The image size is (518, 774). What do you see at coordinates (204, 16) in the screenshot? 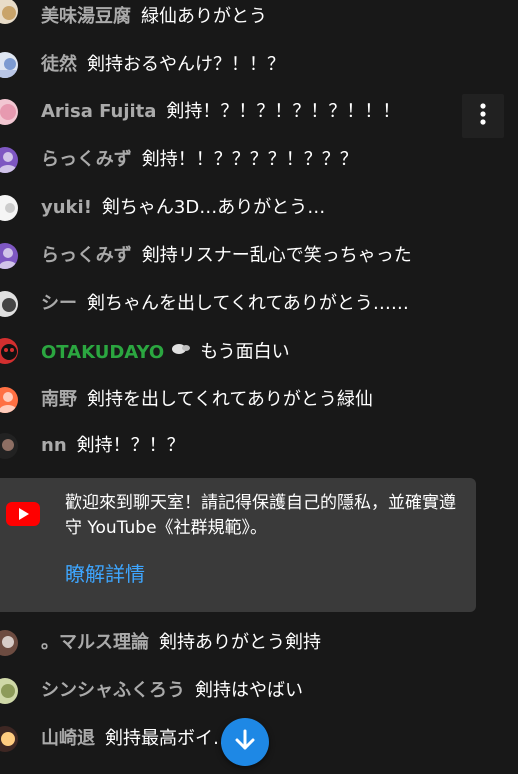
I see `chat-text: 緑仙ありがとう` at bounding box center [204, 16].